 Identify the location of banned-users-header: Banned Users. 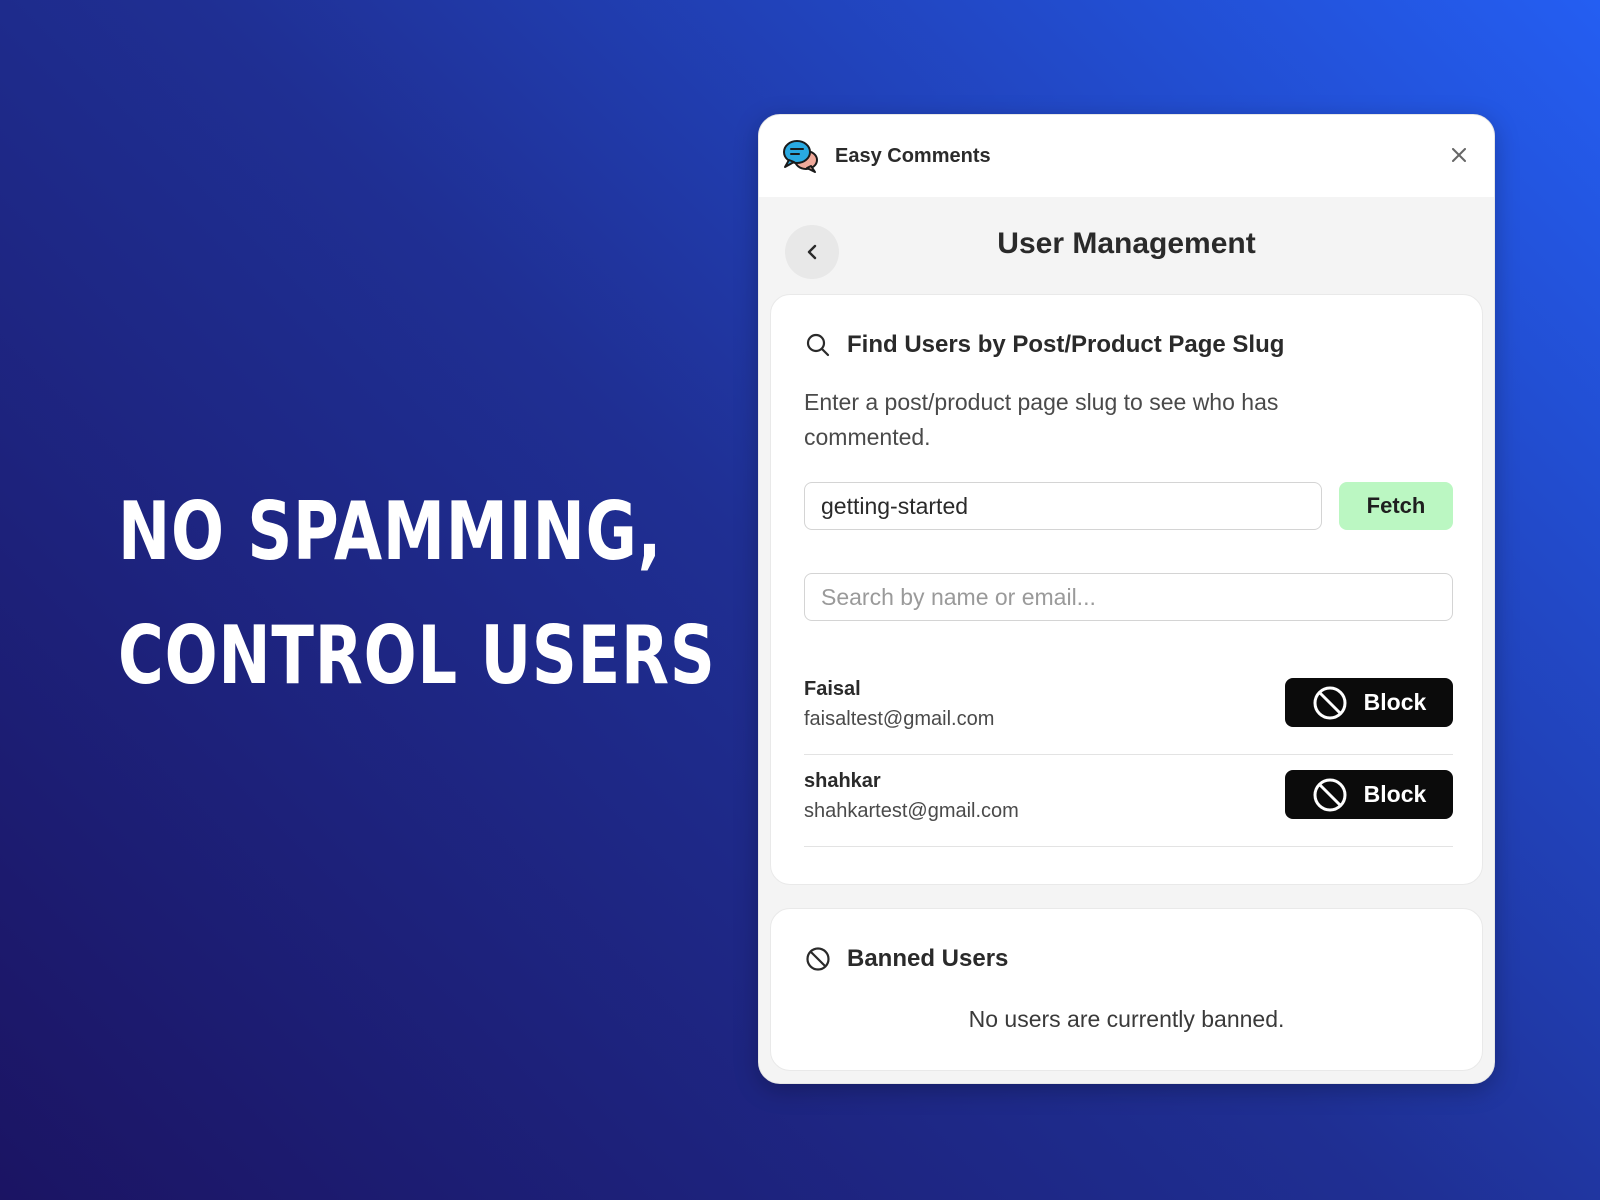
(906, 959).